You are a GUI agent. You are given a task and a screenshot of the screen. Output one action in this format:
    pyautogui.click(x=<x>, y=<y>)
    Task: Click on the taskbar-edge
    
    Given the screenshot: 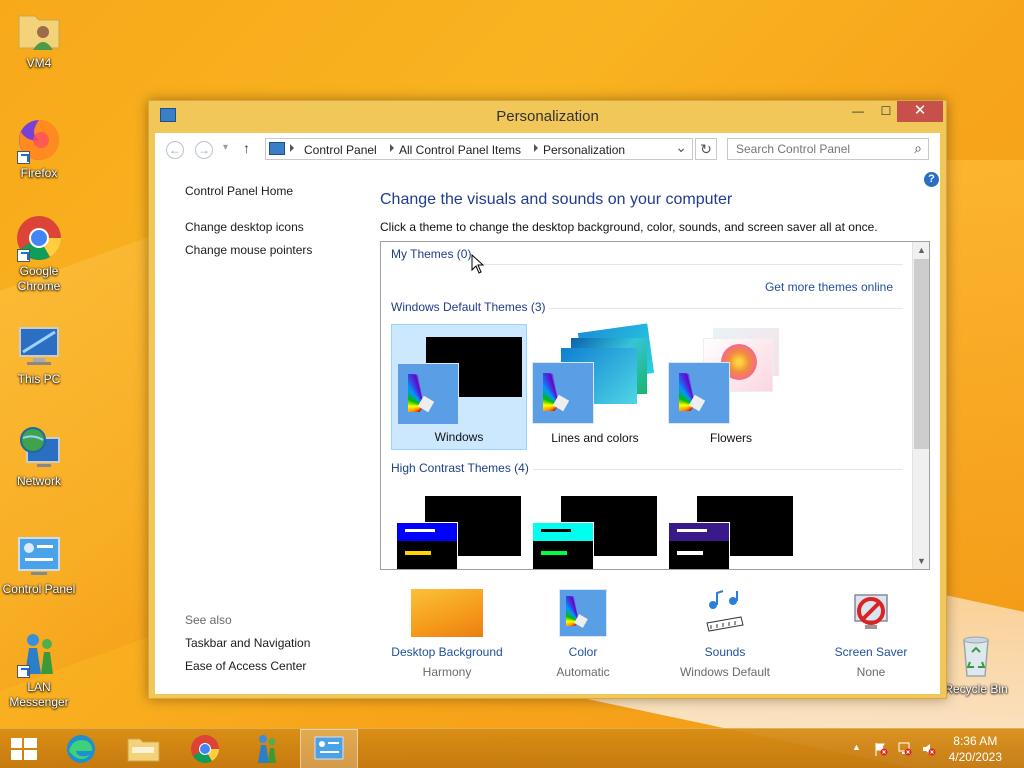 What is the action you would take?
    pyautogui.click(x=81, y=748)
    